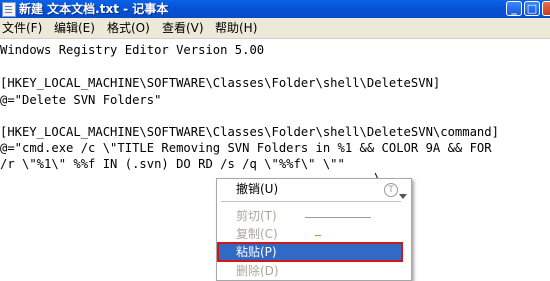 The image size is (550, 281). What do you see at coordinates (94, 9) in the screenshot?
I see `window-title: 新建 文本文档.txt - 记事本` at bounding box center [94, 9].